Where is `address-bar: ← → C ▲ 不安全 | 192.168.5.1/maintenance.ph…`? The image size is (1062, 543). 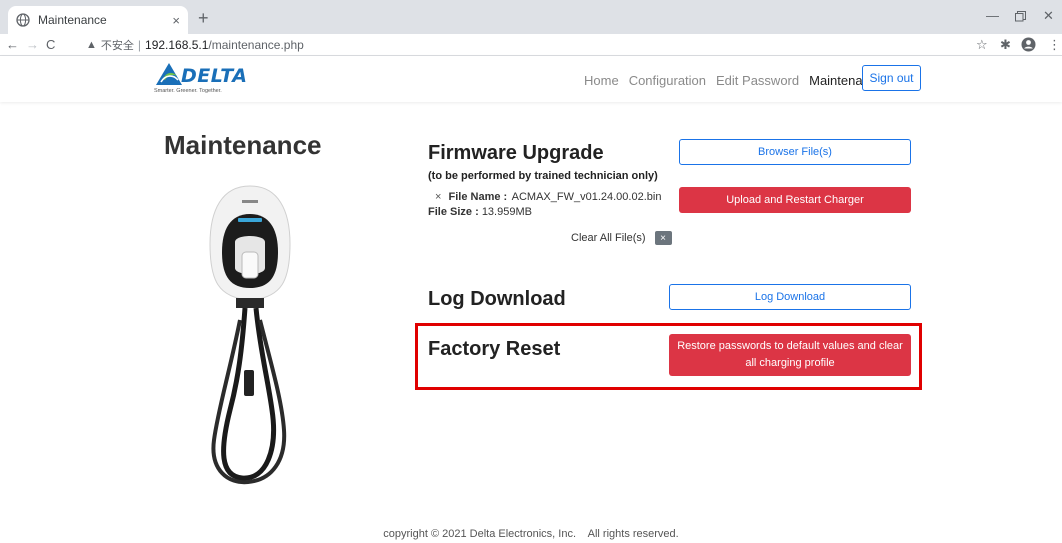
address-bar: ← → C ▲ 不安全 | 192.168.5.1/maintenance.ph… is located at coordinates (531, 45).